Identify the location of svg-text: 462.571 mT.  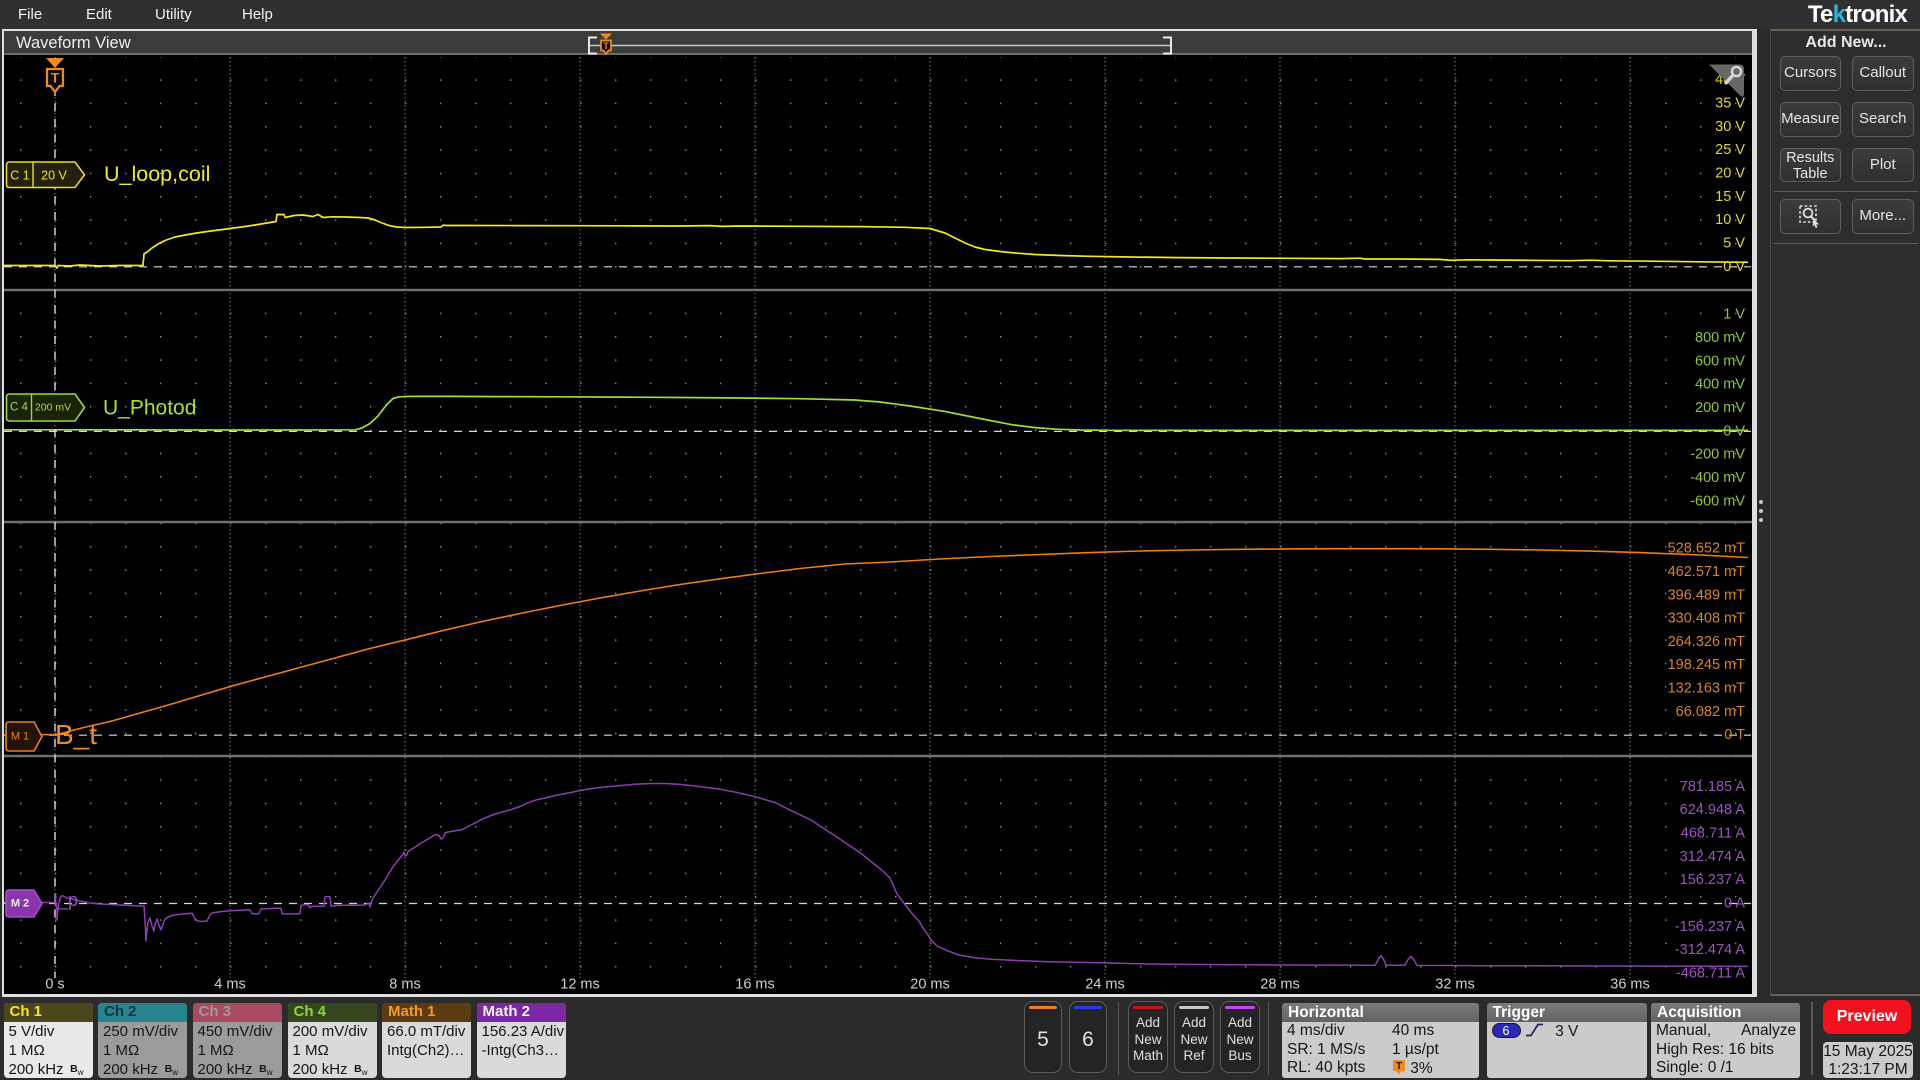
(1707, 572).